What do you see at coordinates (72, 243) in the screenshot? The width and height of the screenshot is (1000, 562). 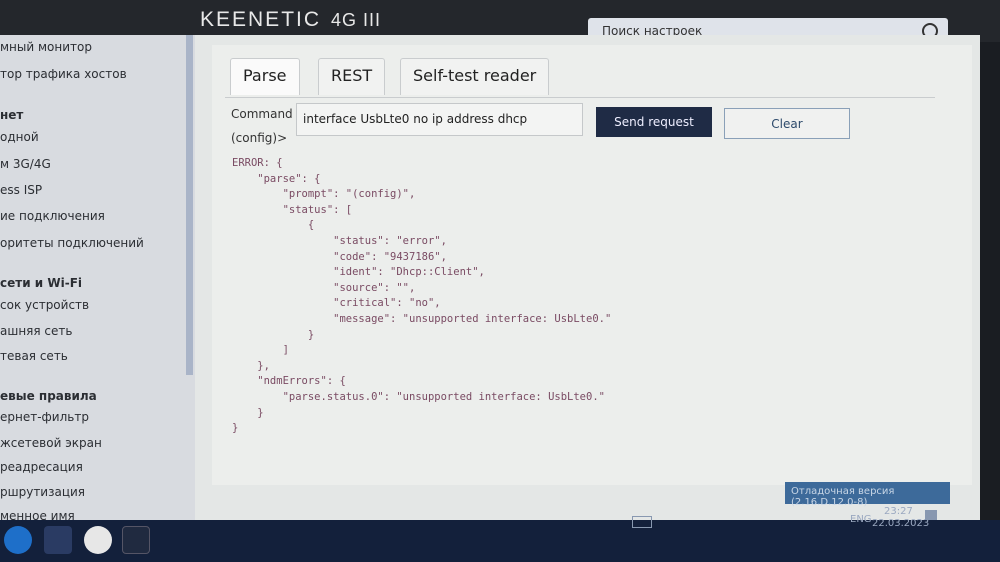 I see `sidebar-item: оритеты подключений` at bounding box center [72, 243].